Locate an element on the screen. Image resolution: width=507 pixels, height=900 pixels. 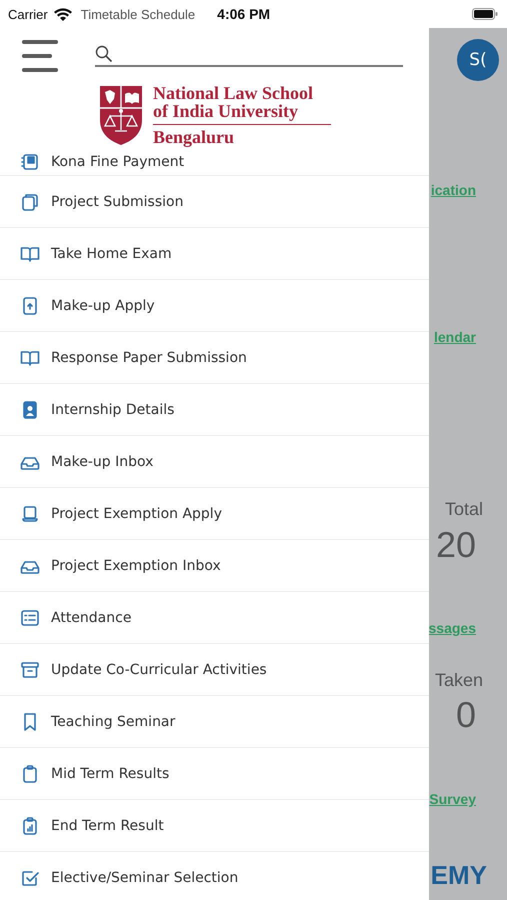
carrier-name: Carrier is located at coordinates (28, 14).